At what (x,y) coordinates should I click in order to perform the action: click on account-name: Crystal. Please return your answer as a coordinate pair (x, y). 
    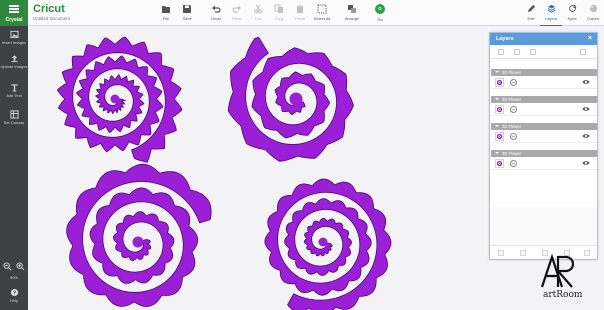
    Looking at the image, I should click on (14, 20).